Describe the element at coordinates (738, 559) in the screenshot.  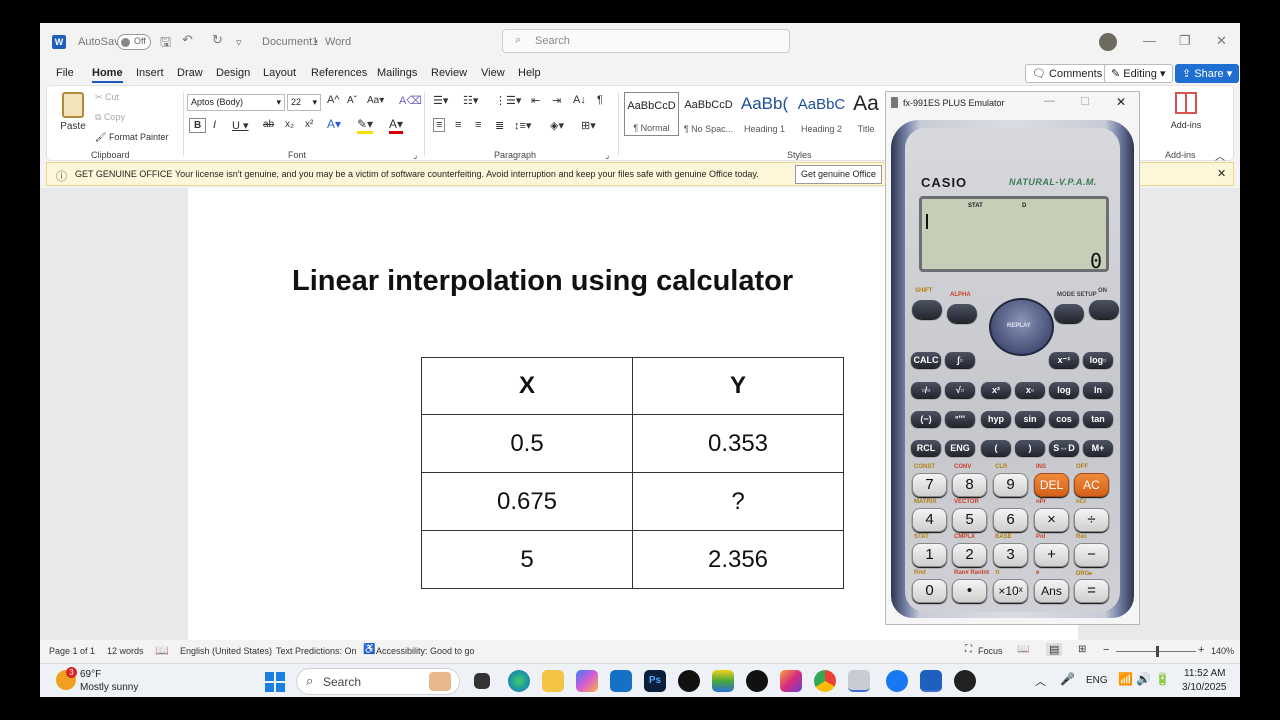
I see `table-cell: 2.356` at that location.